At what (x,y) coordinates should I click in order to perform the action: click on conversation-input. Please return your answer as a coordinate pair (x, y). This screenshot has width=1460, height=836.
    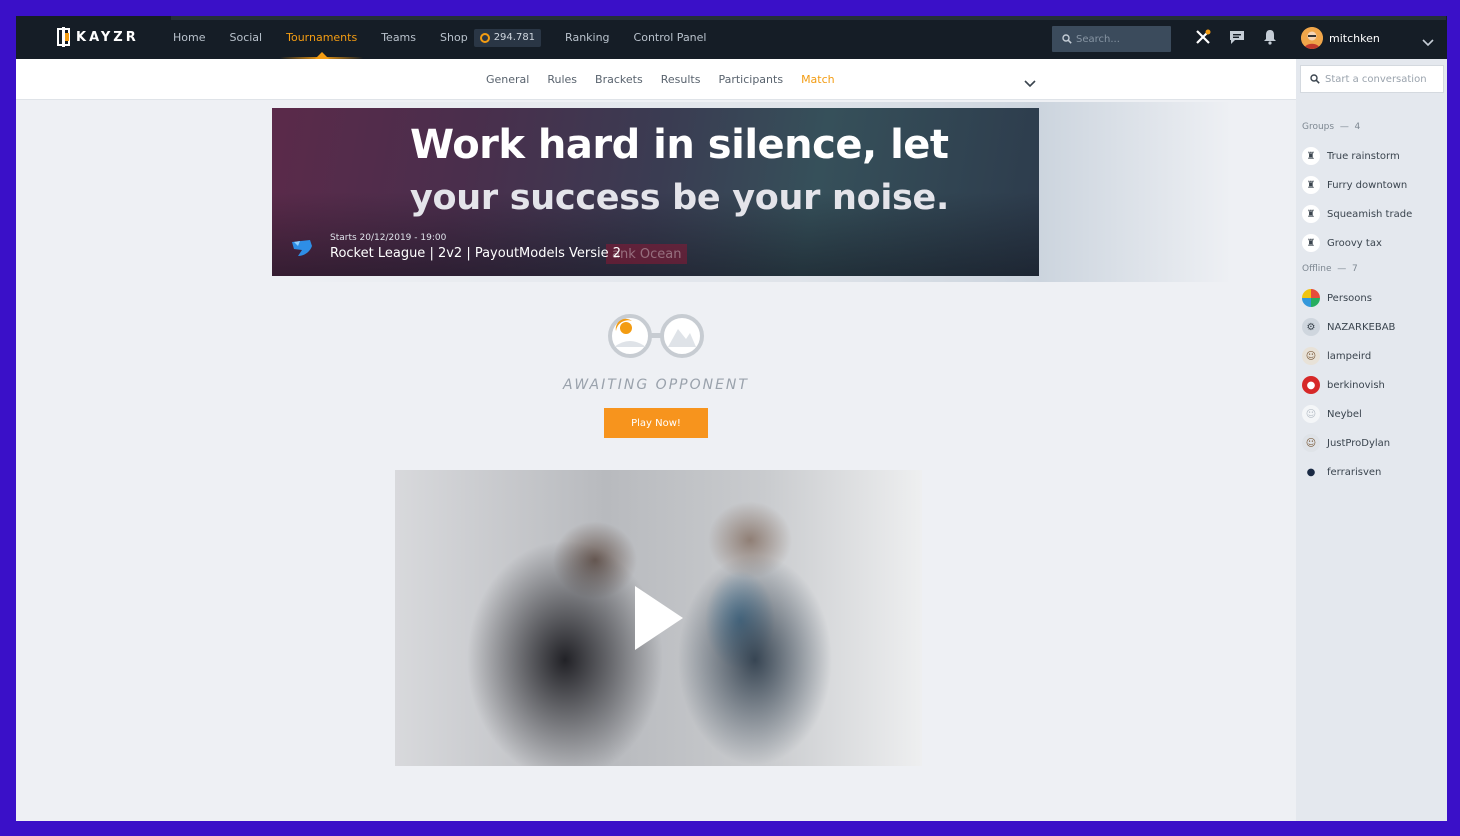
    Looking at the image, I should click on (1380, 79).